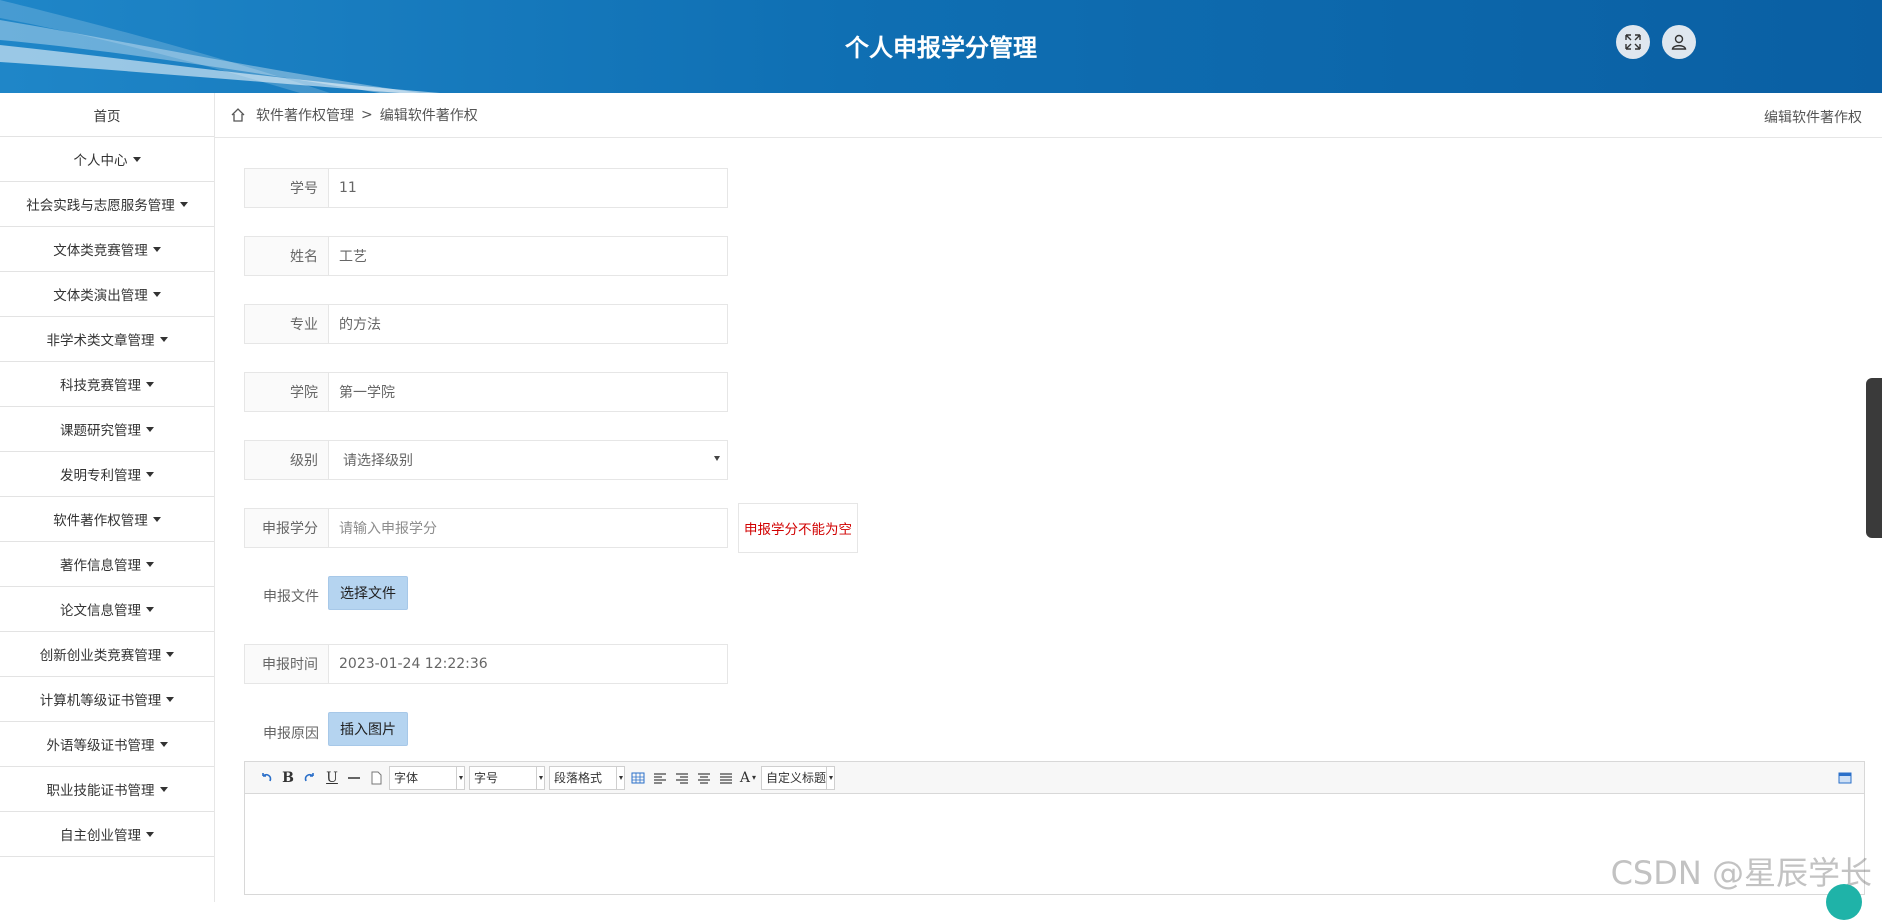 The image size is (1882, 920). Describe the element at coordinates (486, 777) in the screenshot. I see `font-size-value: 字号` at that location.